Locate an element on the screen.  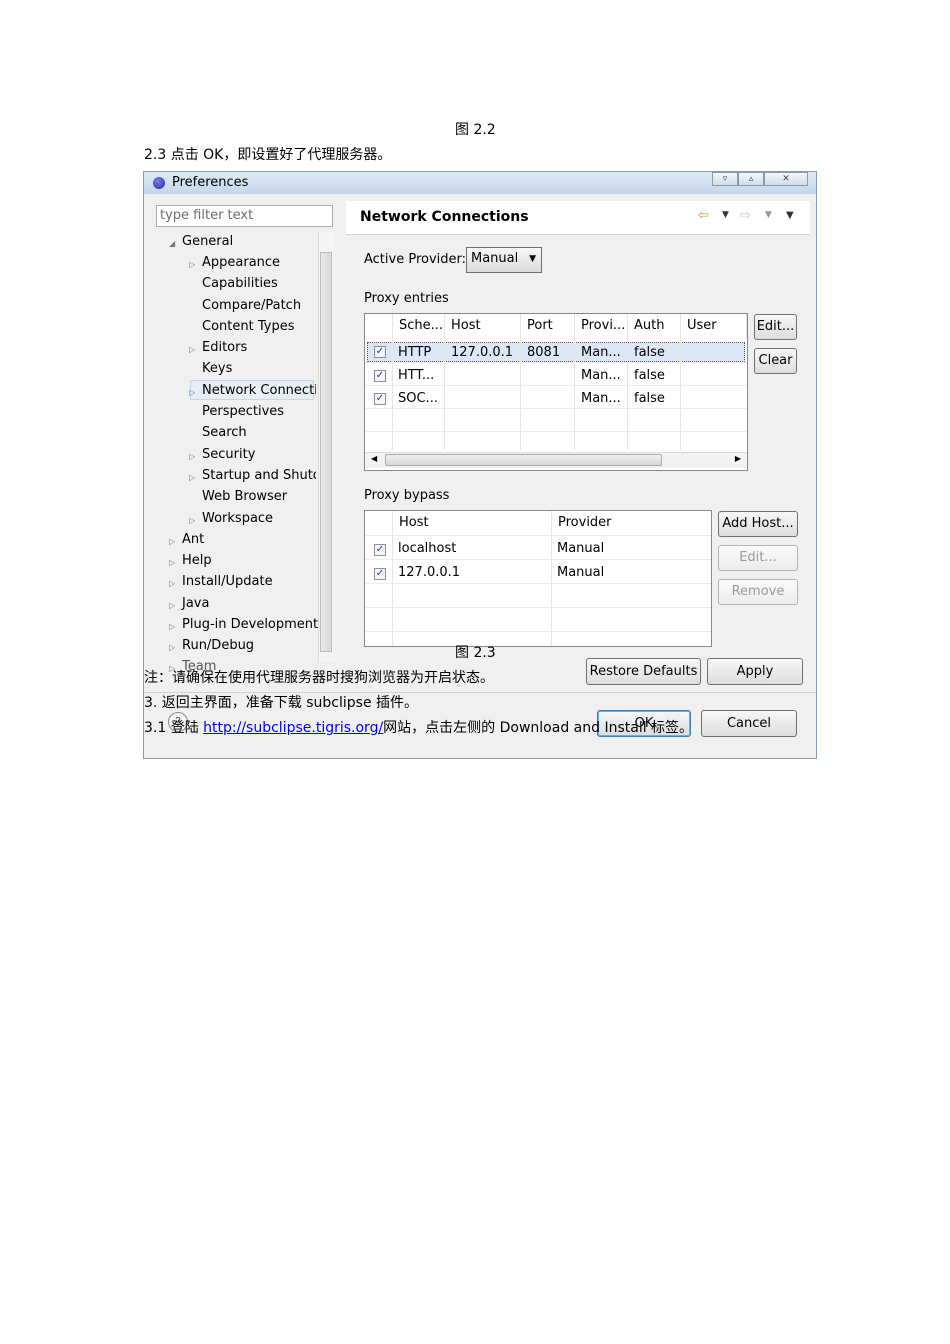
tree-item-install-update: Install/Update is located at coordinates (227, 581).